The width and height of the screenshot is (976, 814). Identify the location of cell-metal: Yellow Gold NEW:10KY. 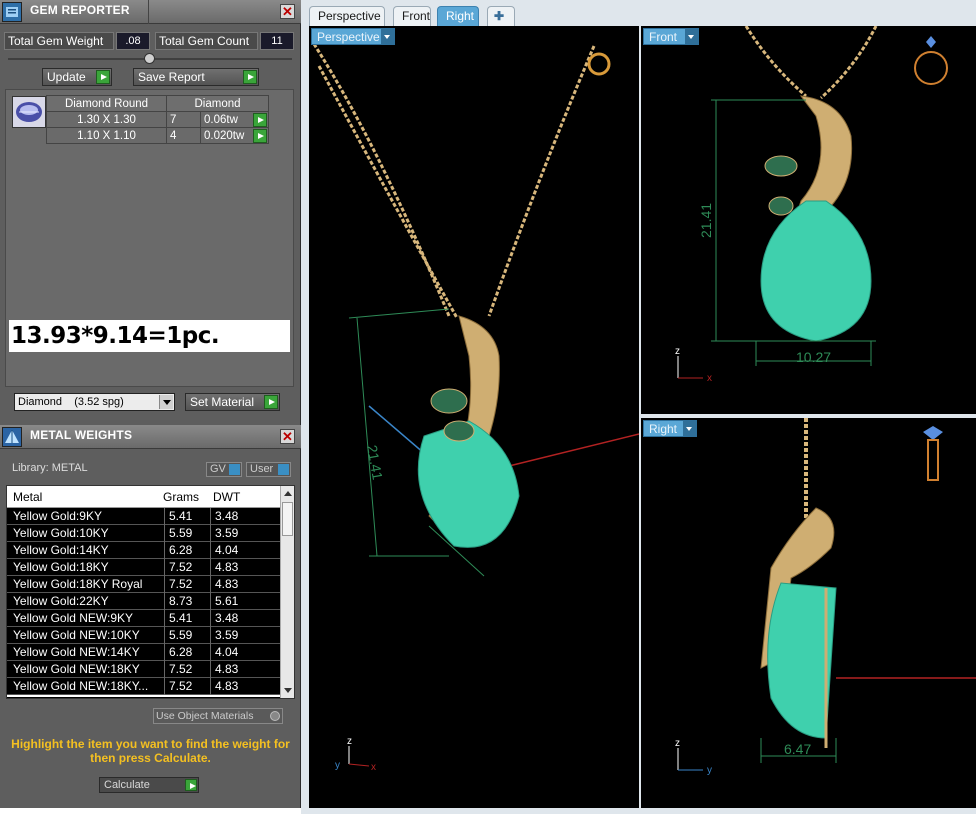
(76, 635).